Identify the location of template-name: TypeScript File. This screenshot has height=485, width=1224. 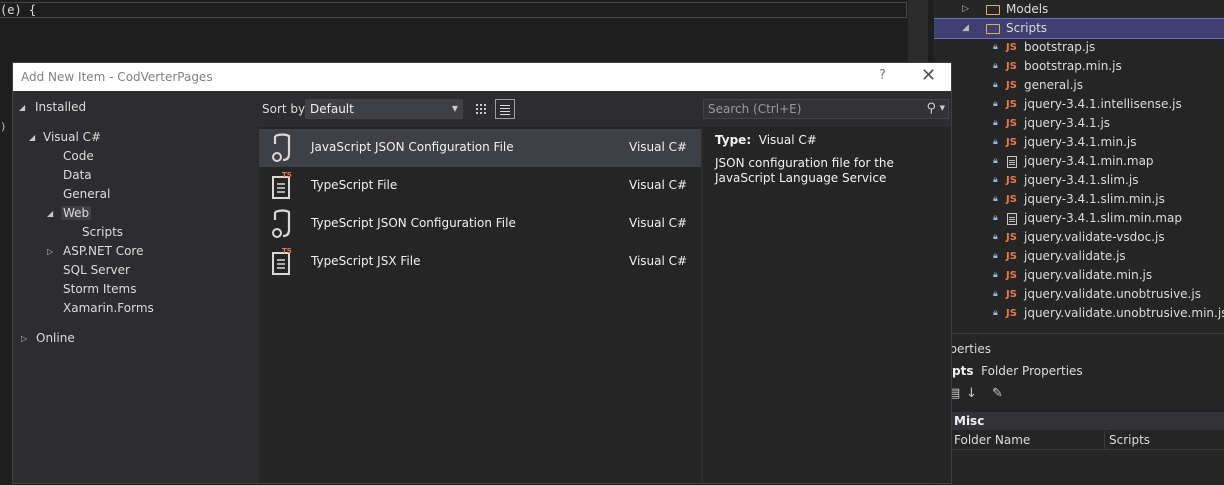
(354, 185).